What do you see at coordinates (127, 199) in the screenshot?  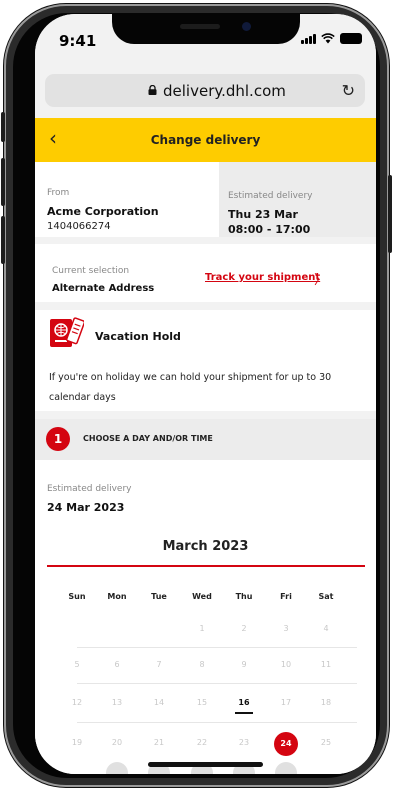 I see `sender-panel: From Acme Corporation 1404066274` at bounding box center [127, 199].